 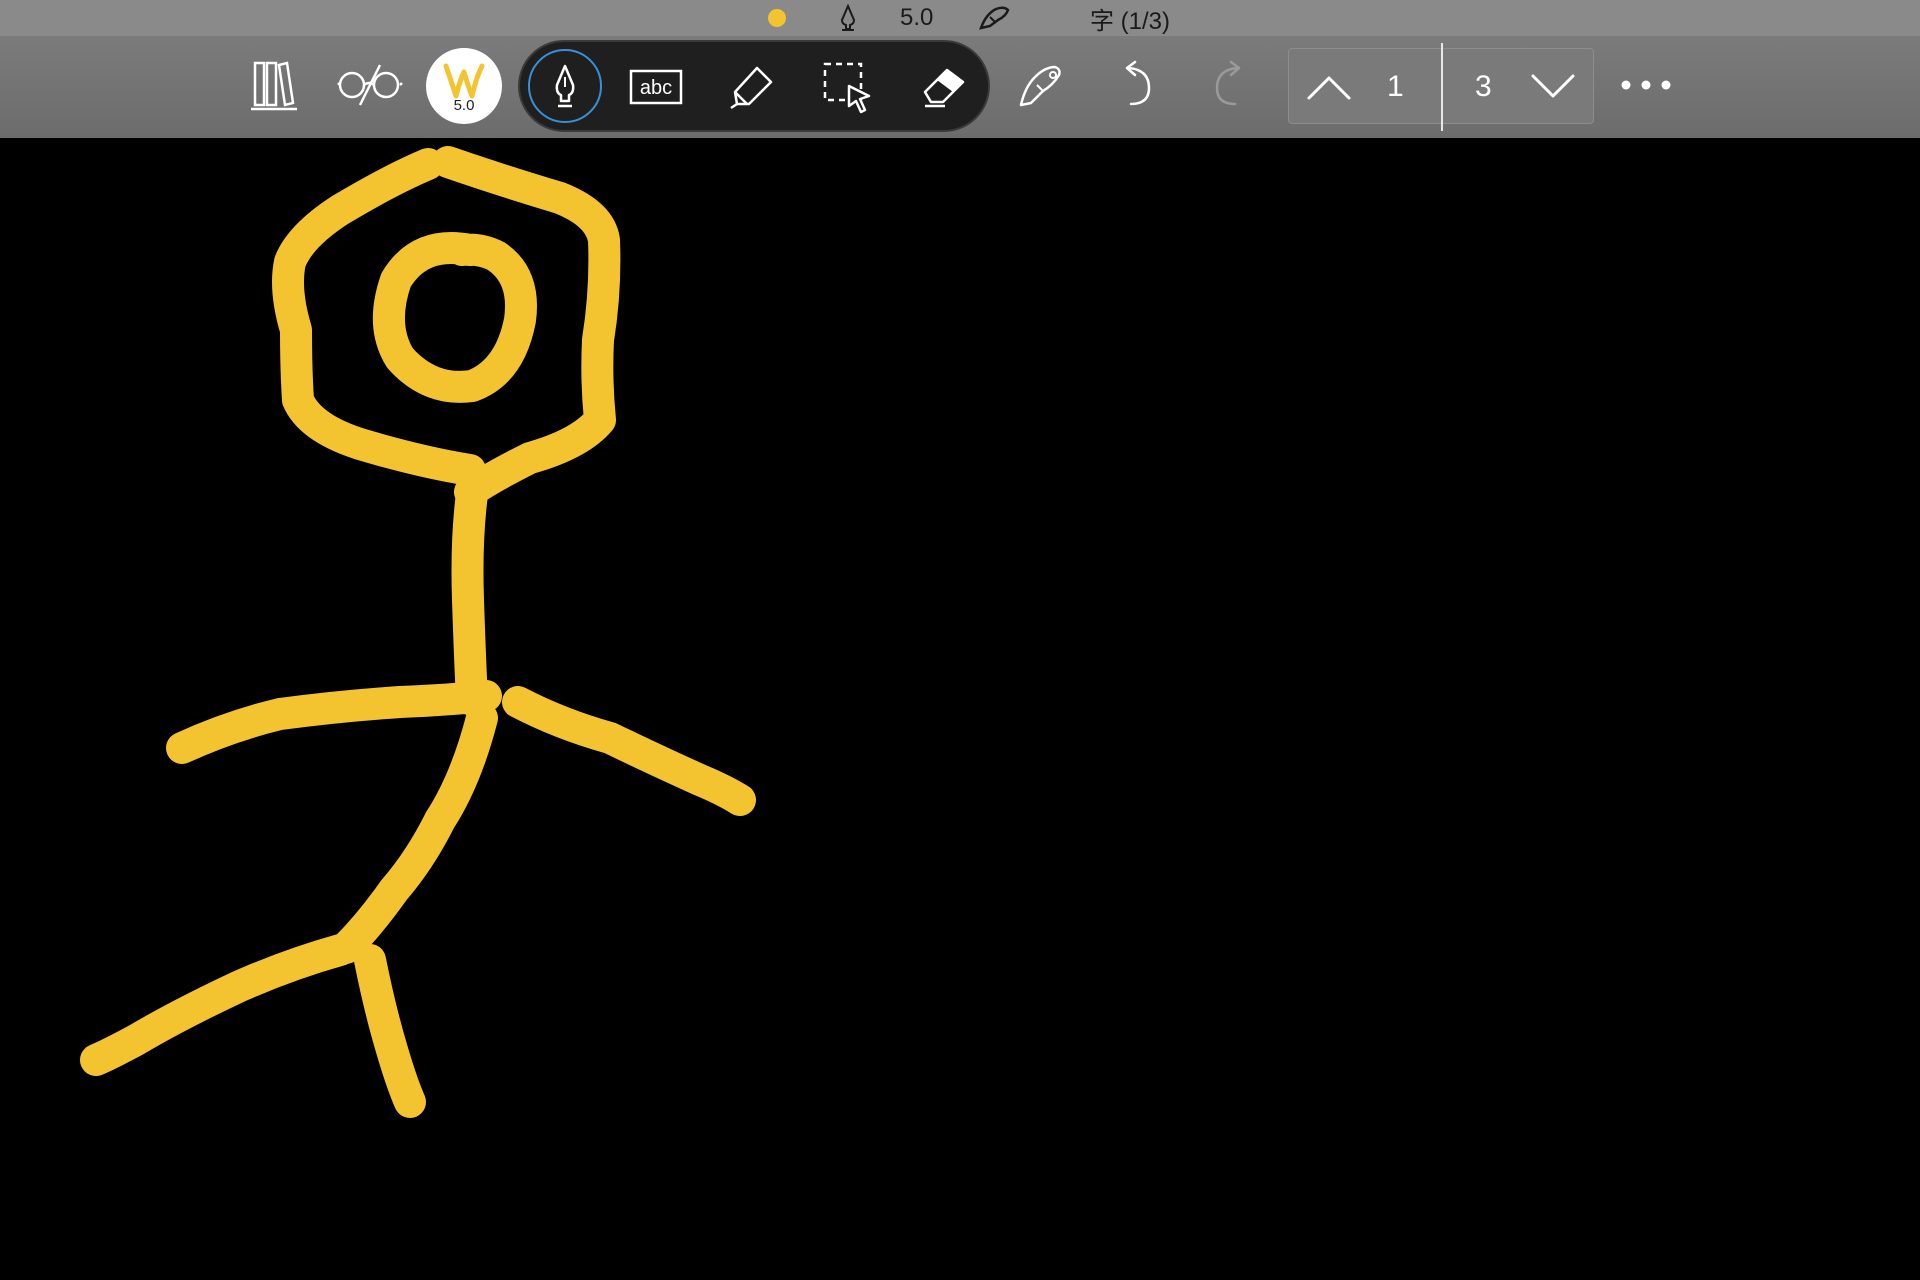 I want to click on pen-color-dot, so click(x=777, y=18).